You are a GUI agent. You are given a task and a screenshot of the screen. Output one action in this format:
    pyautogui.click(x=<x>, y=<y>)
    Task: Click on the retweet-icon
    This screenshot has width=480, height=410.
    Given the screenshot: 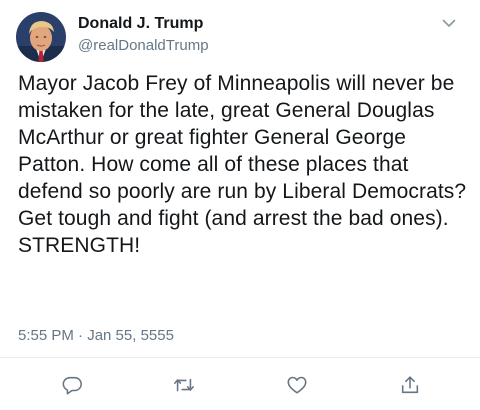 What is the action you would take?
    pyautogui.click(x=184, y=385)
    